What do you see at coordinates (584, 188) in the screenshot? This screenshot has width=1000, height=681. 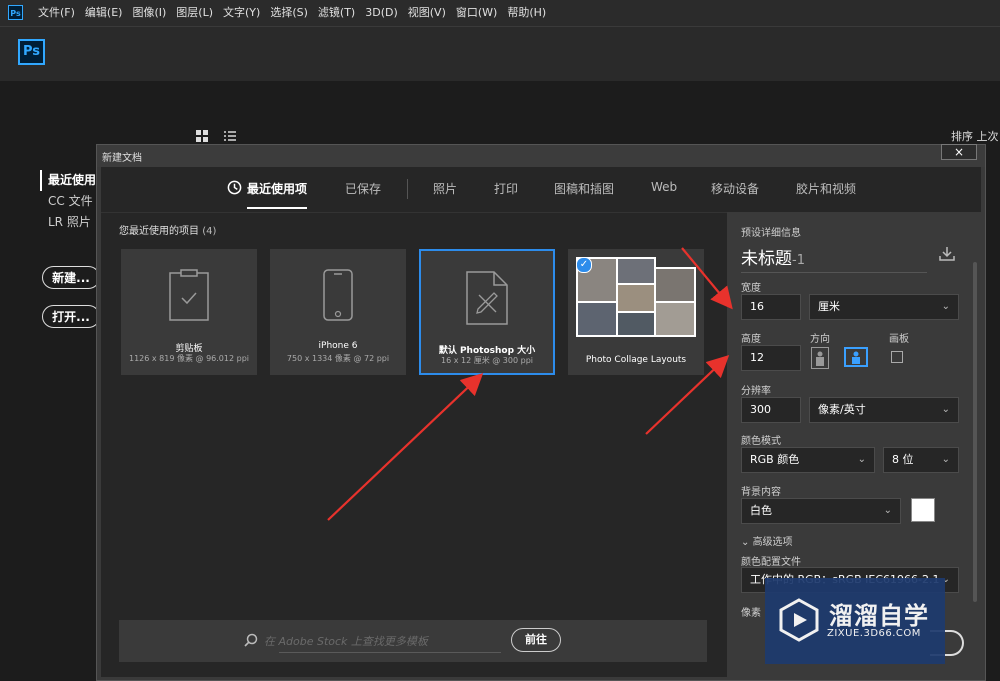 I see `tab-art-illustration: 图稿和插图` at bounding box center [584, 188].